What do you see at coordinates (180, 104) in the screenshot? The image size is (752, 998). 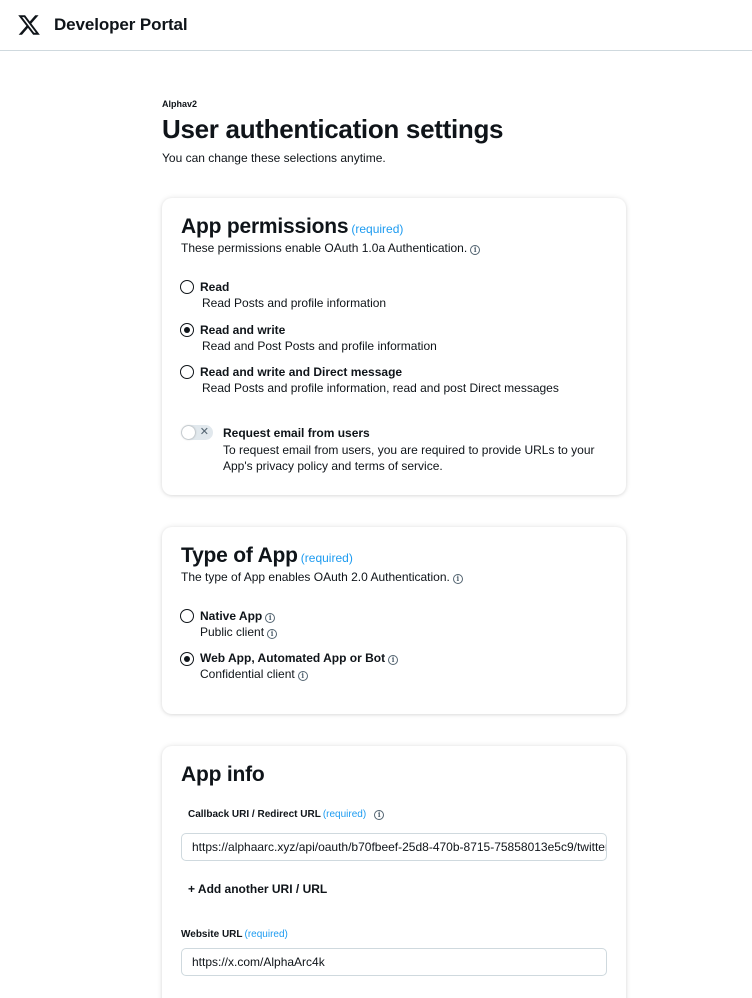 I see `breadcrumb: Alphav2` at bounding box center [180, 104].